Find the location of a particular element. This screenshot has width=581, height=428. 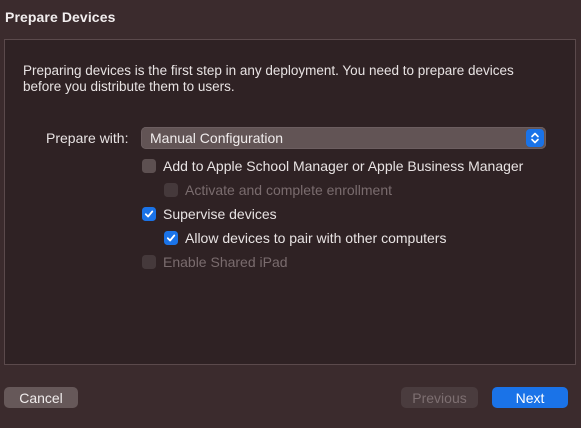

cancel-button: Cancel is located at coordinates (41, 397).